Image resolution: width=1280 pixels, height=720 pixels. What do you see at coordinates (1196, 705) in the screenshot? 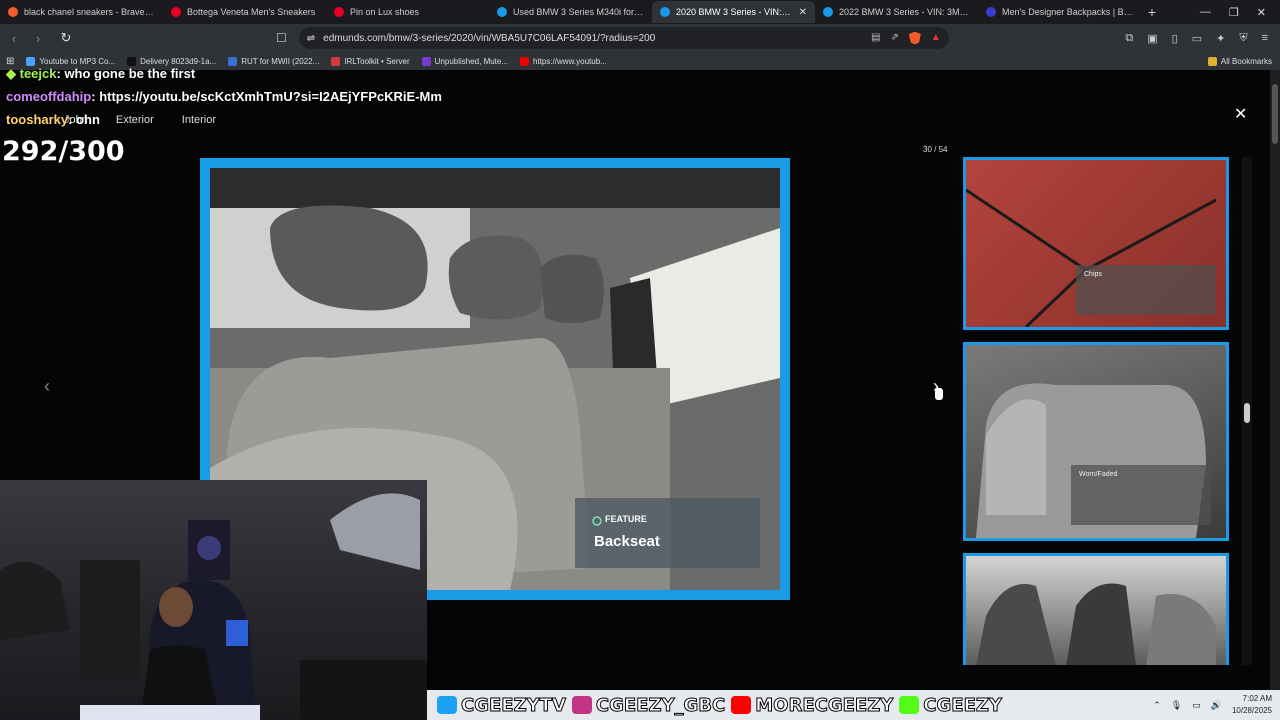
I see `display-icon: ▭` at bounding box center [1196, 705].